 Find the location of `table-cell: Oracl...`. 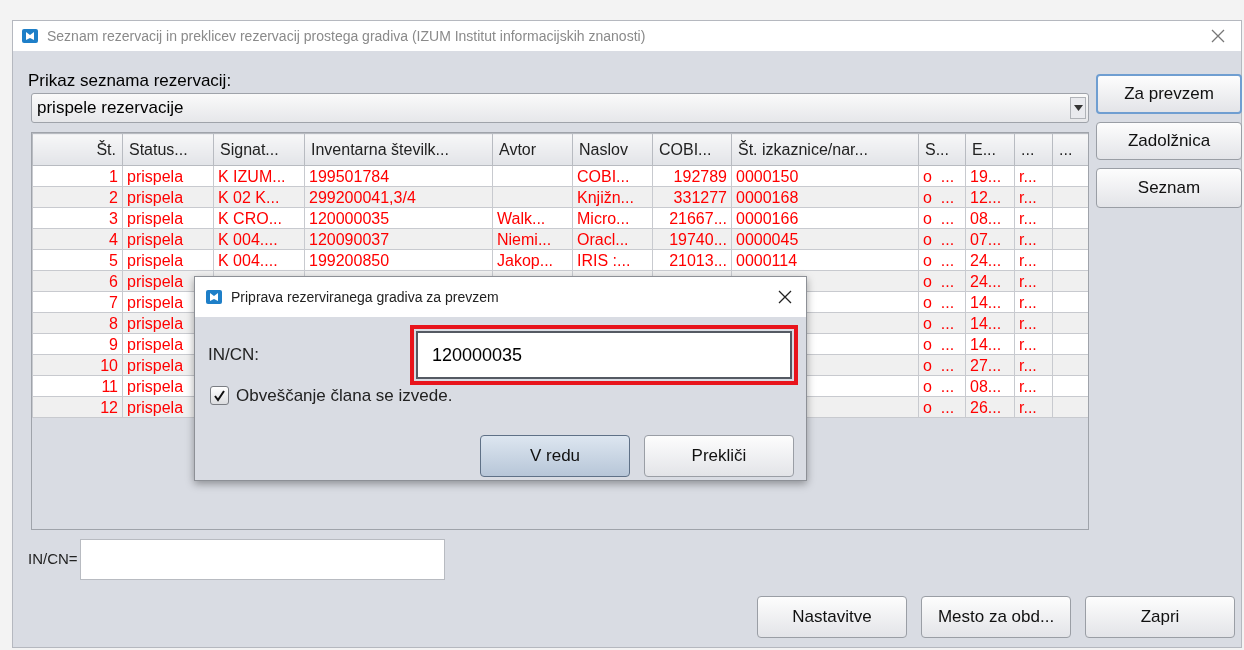

table-cell: Oracl... is located at coordinates (603, 239).